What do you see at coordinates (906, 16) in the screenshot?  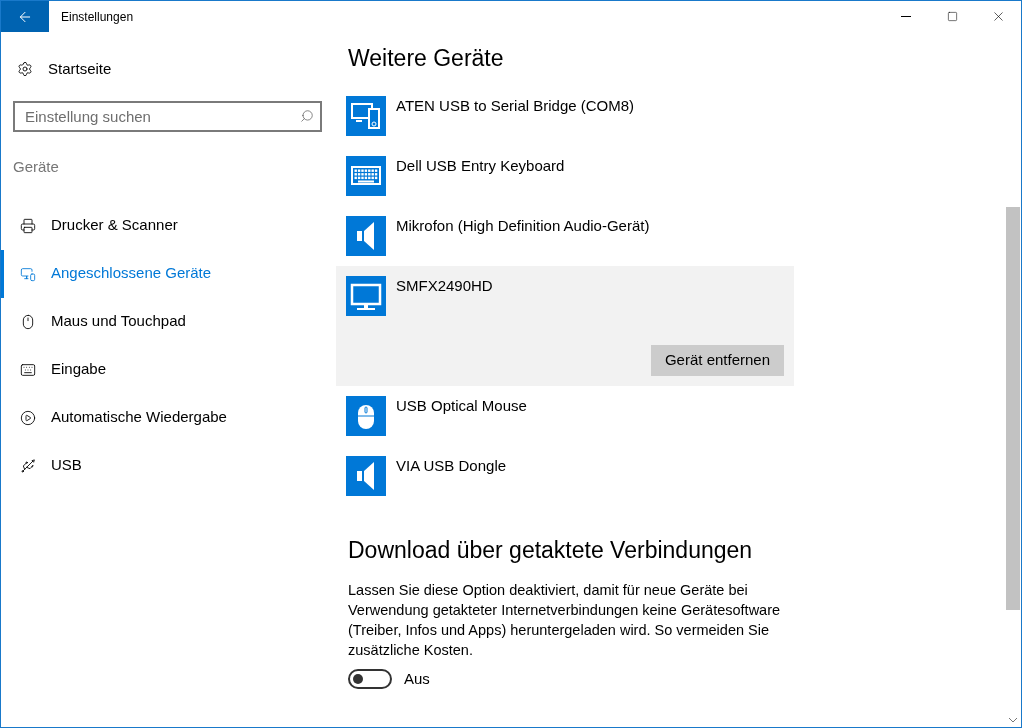 I see `minimize-icon` at bounding box center [906, 16].